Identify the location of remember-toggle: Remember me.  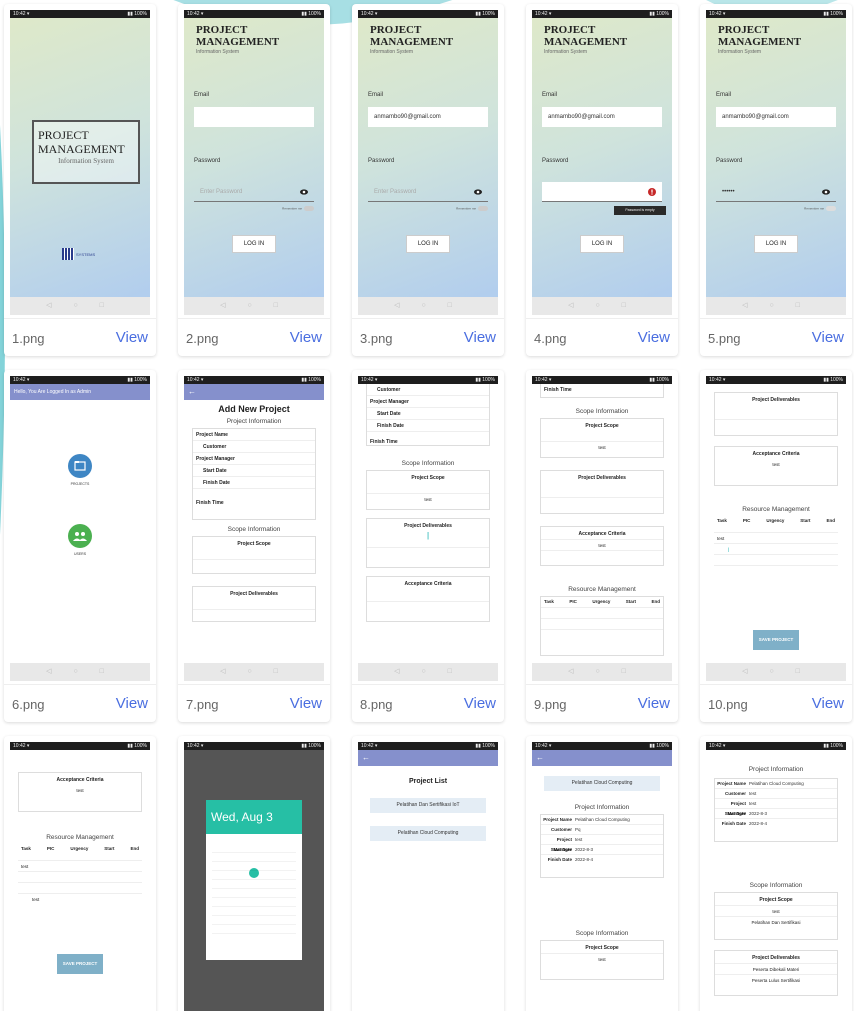
(298, 208).